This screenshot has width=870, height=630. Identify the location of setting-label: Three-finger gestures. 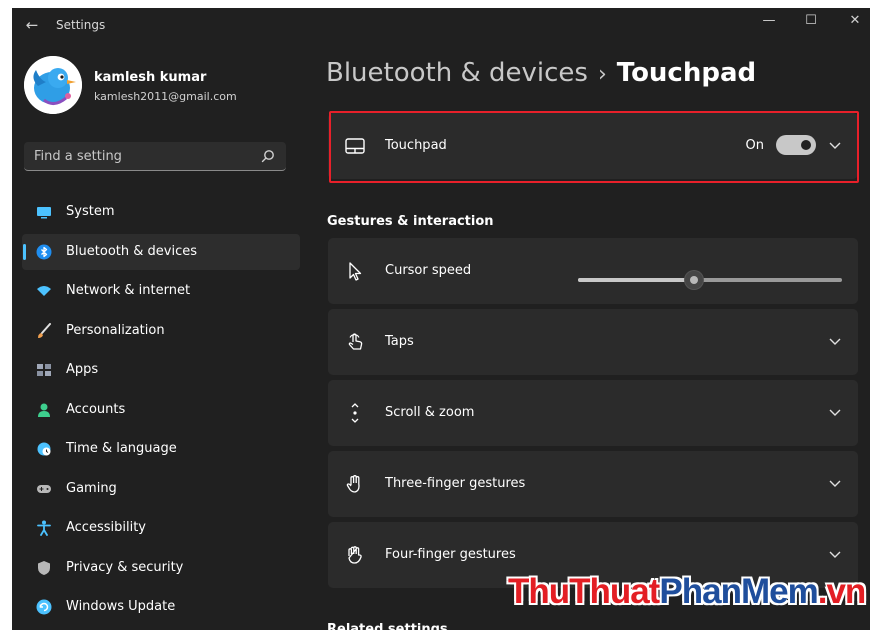
(455, 483).